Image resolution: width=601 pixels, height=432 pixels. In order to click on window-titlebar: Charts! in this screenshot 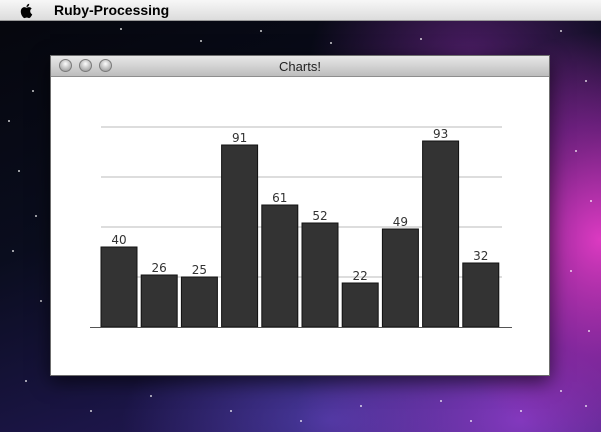, I will do `click(300, 66)`.